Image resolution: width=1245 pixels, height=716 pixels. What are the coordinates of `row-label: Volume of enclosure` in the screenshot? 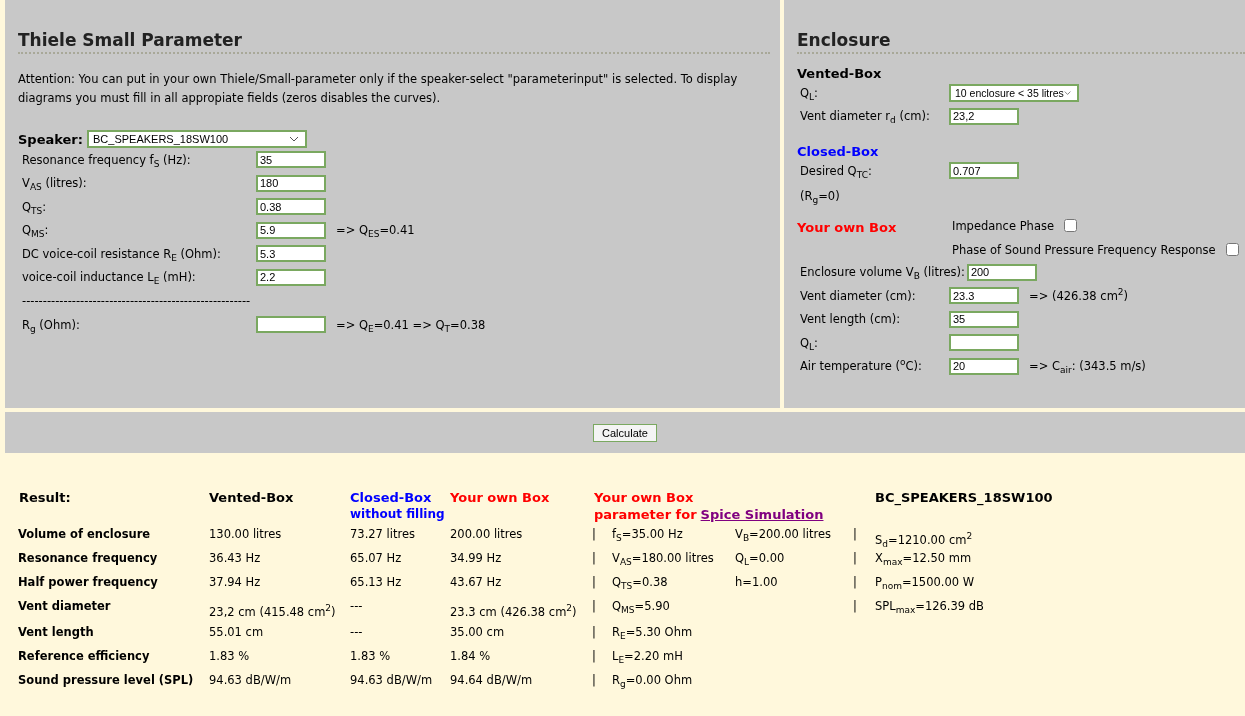 It's located at (84, 534).